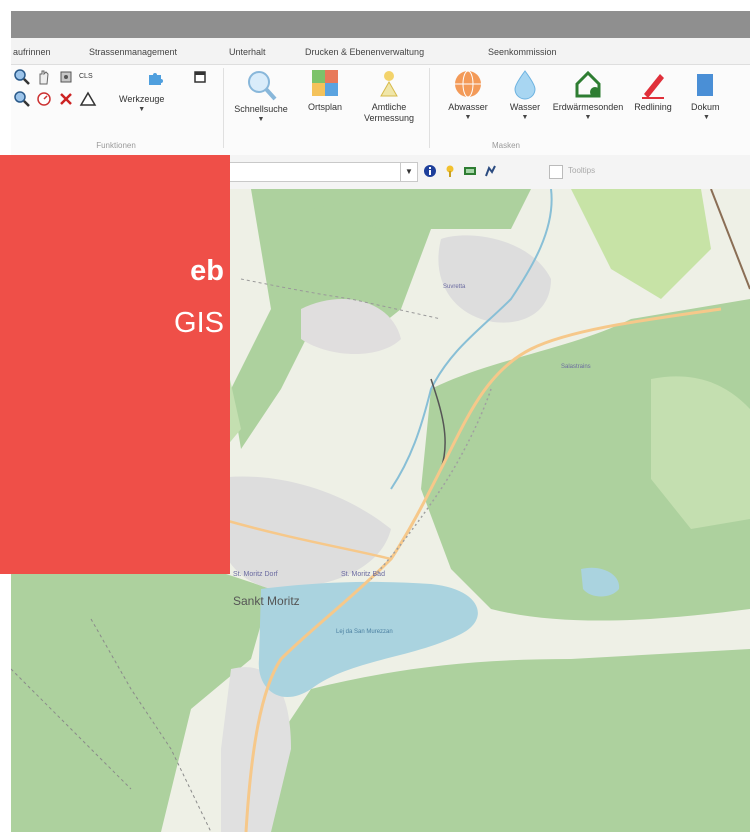 Image resolution: width=750 pixels, height=832 pixels. What do you see at coordinates (66, 99) in the screenshot?
I see `delete-icon` at bounding box center [66, 99].